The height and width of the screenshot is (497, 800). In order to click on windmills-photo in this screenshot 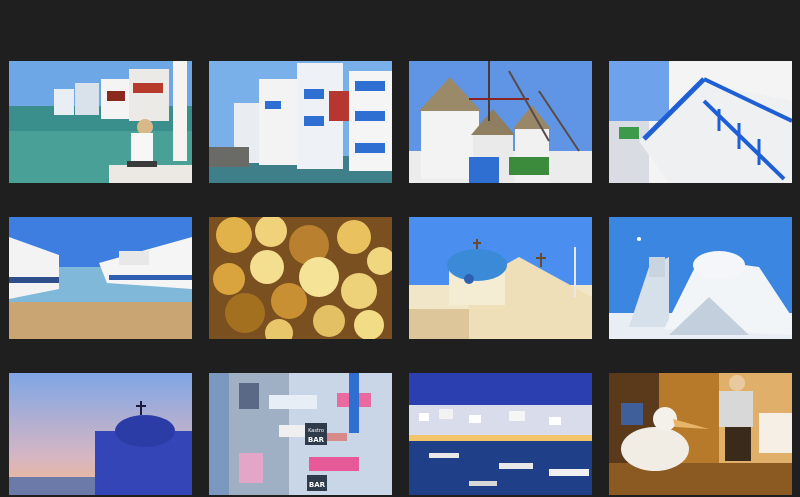, I will do `click(500, 122)`.